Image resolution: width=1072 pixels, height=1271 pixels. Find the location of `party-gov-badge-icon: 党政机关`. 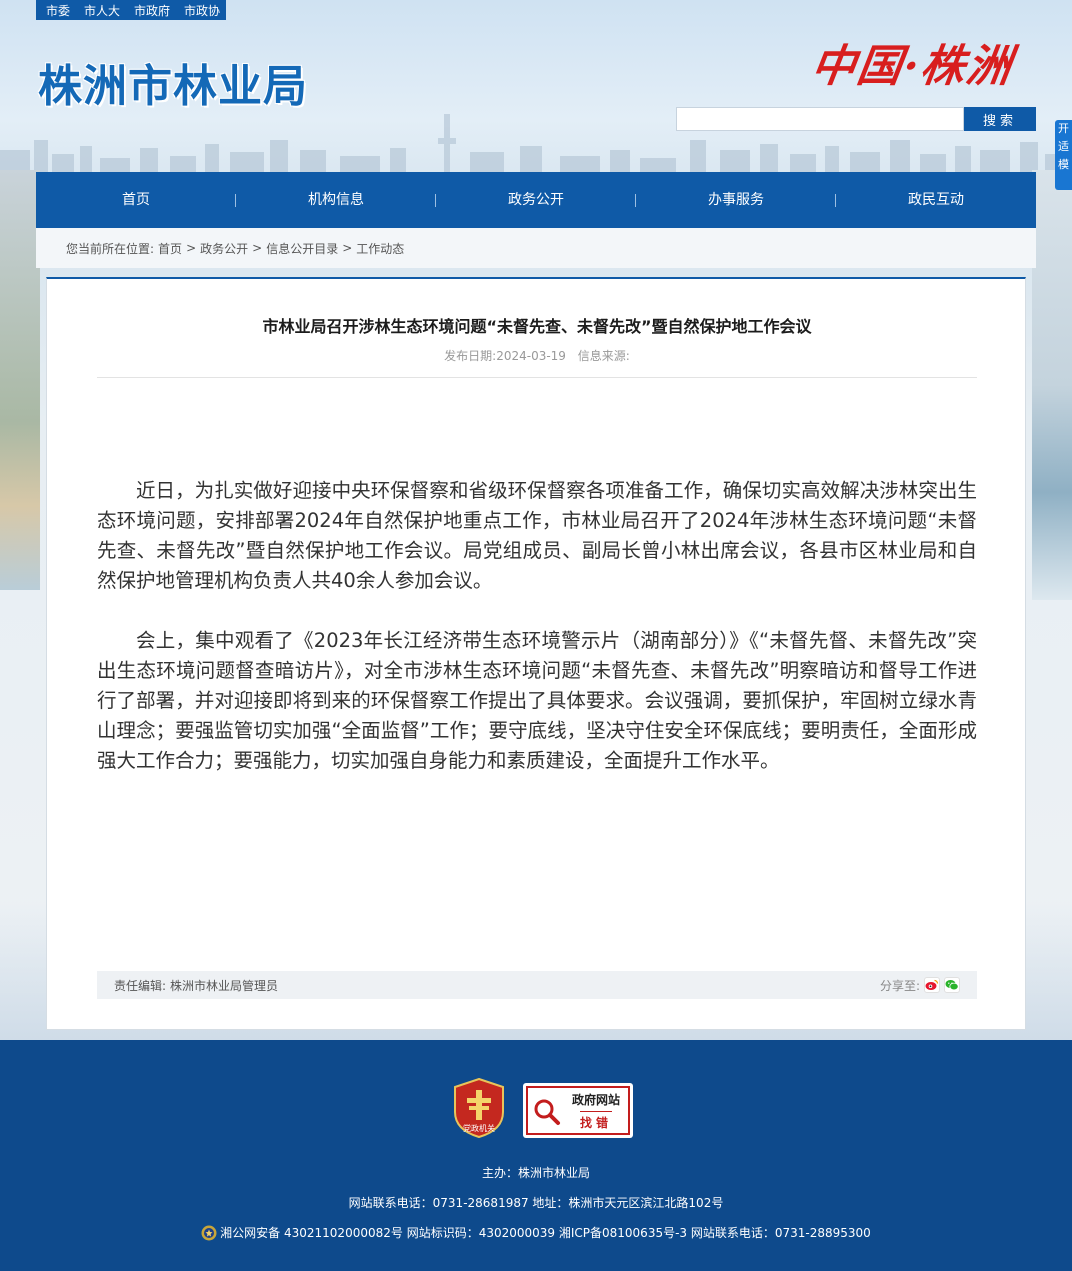

party-gov-badge-icon: 党政机关 is located at coordinates (479, 1108).